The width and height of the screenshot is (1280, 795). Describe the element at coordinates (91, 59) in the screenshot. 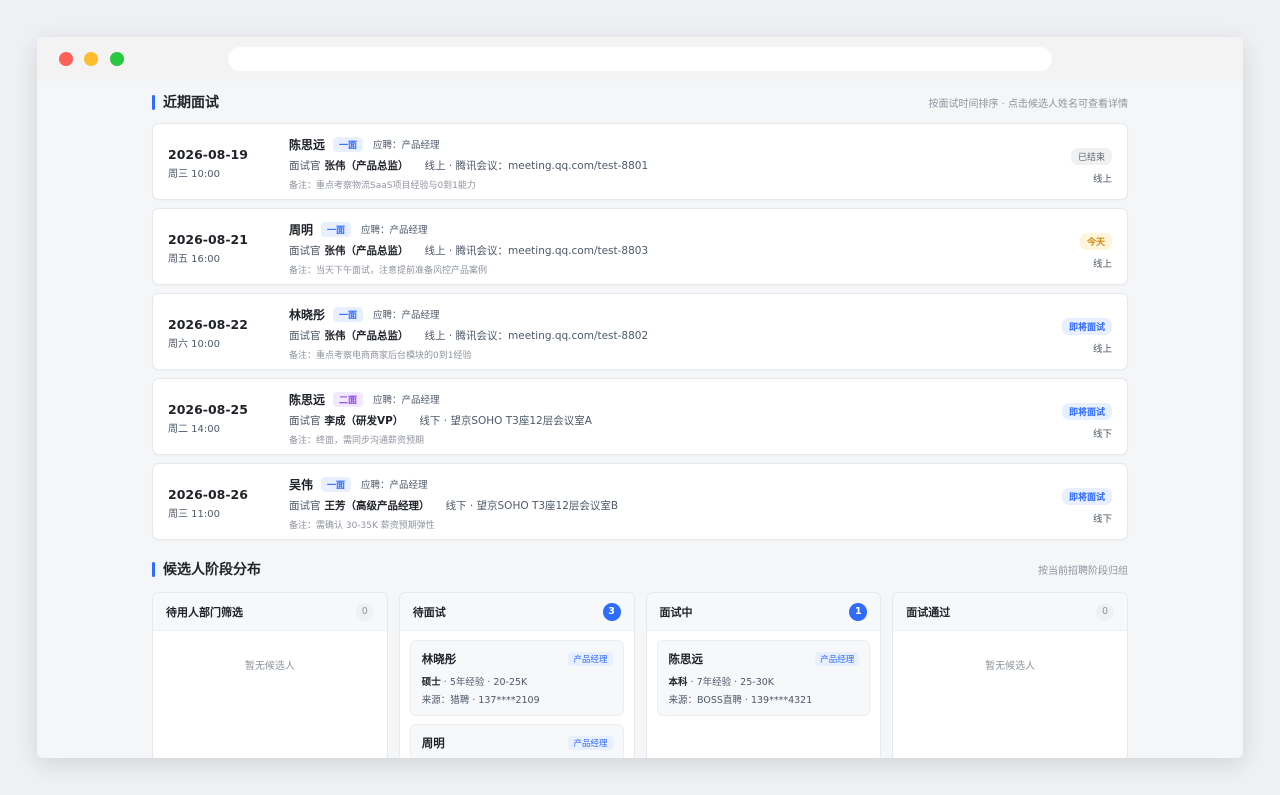

I see `minimize-window-button` at that location.